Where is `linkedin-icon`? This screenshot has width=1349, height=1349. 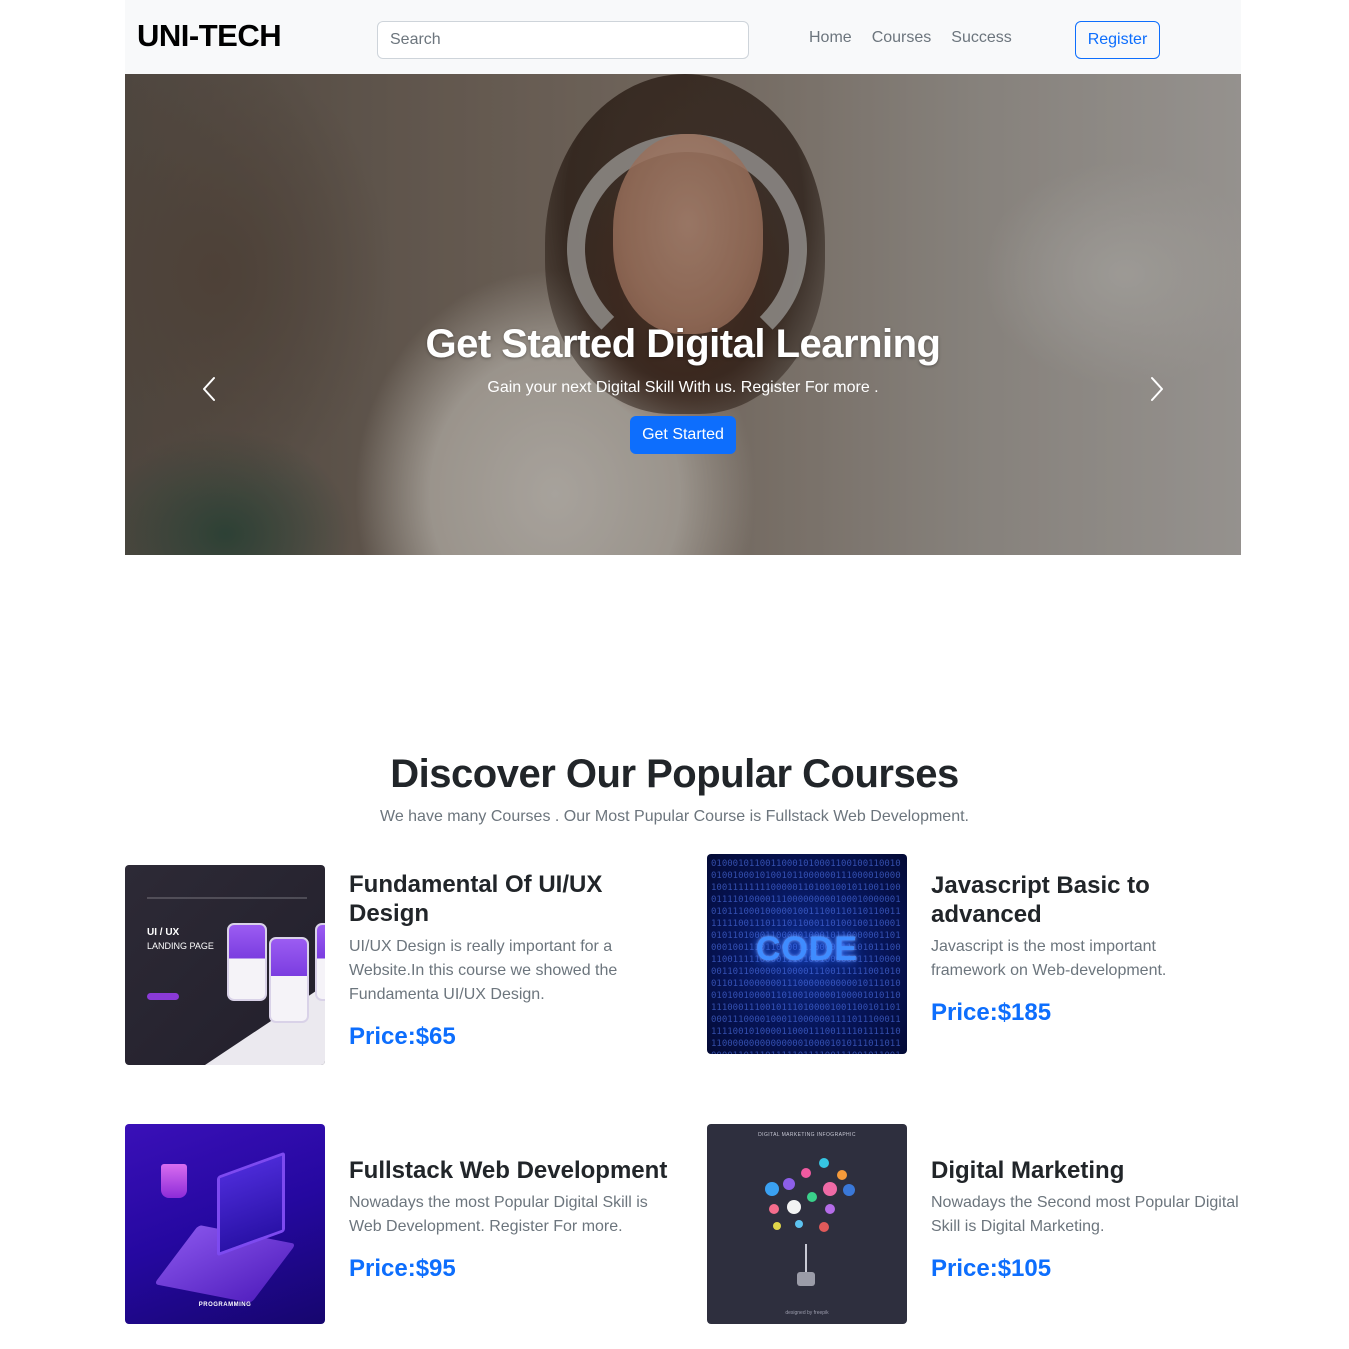
linkedin-icon is located at coordinates (849, 1190).